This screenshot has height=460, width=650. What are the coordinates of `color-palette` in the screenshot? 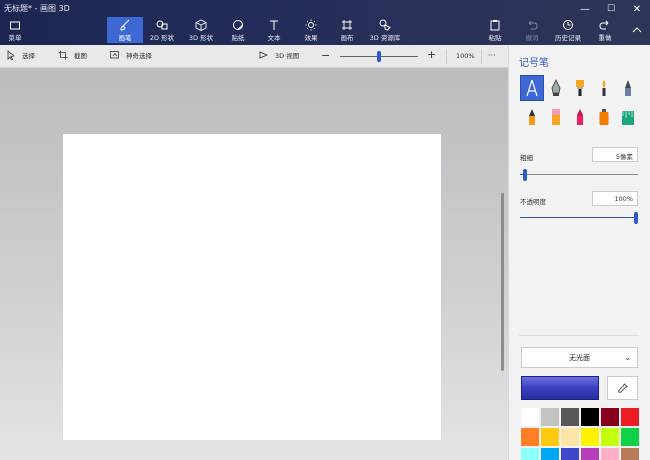 It's located at (580, 433).